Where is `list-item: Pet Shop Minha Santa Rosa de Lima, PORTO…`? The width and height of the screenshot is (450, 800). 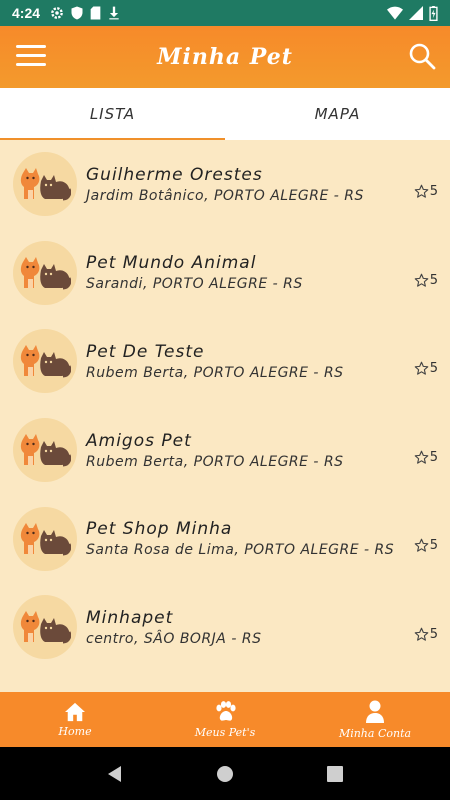
list-item: Pet Shop Minha Santa Rosa de Lima, PORTO… is located at coordinates (225, 538).